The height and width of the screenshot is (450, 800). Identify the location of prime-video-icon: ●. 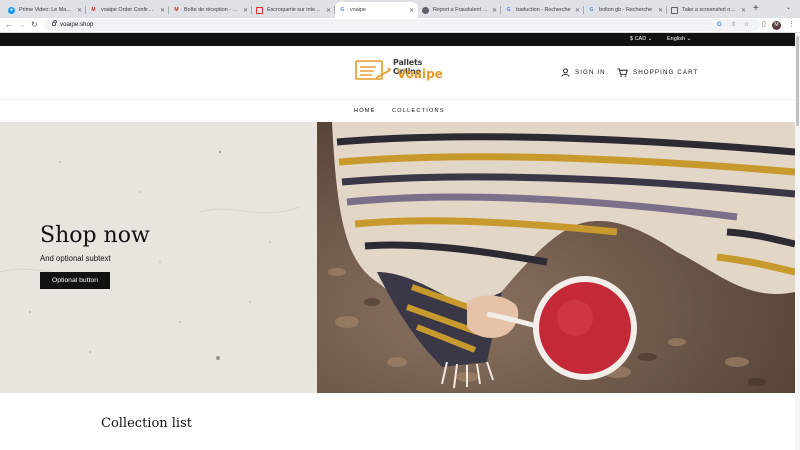
(11, 10).